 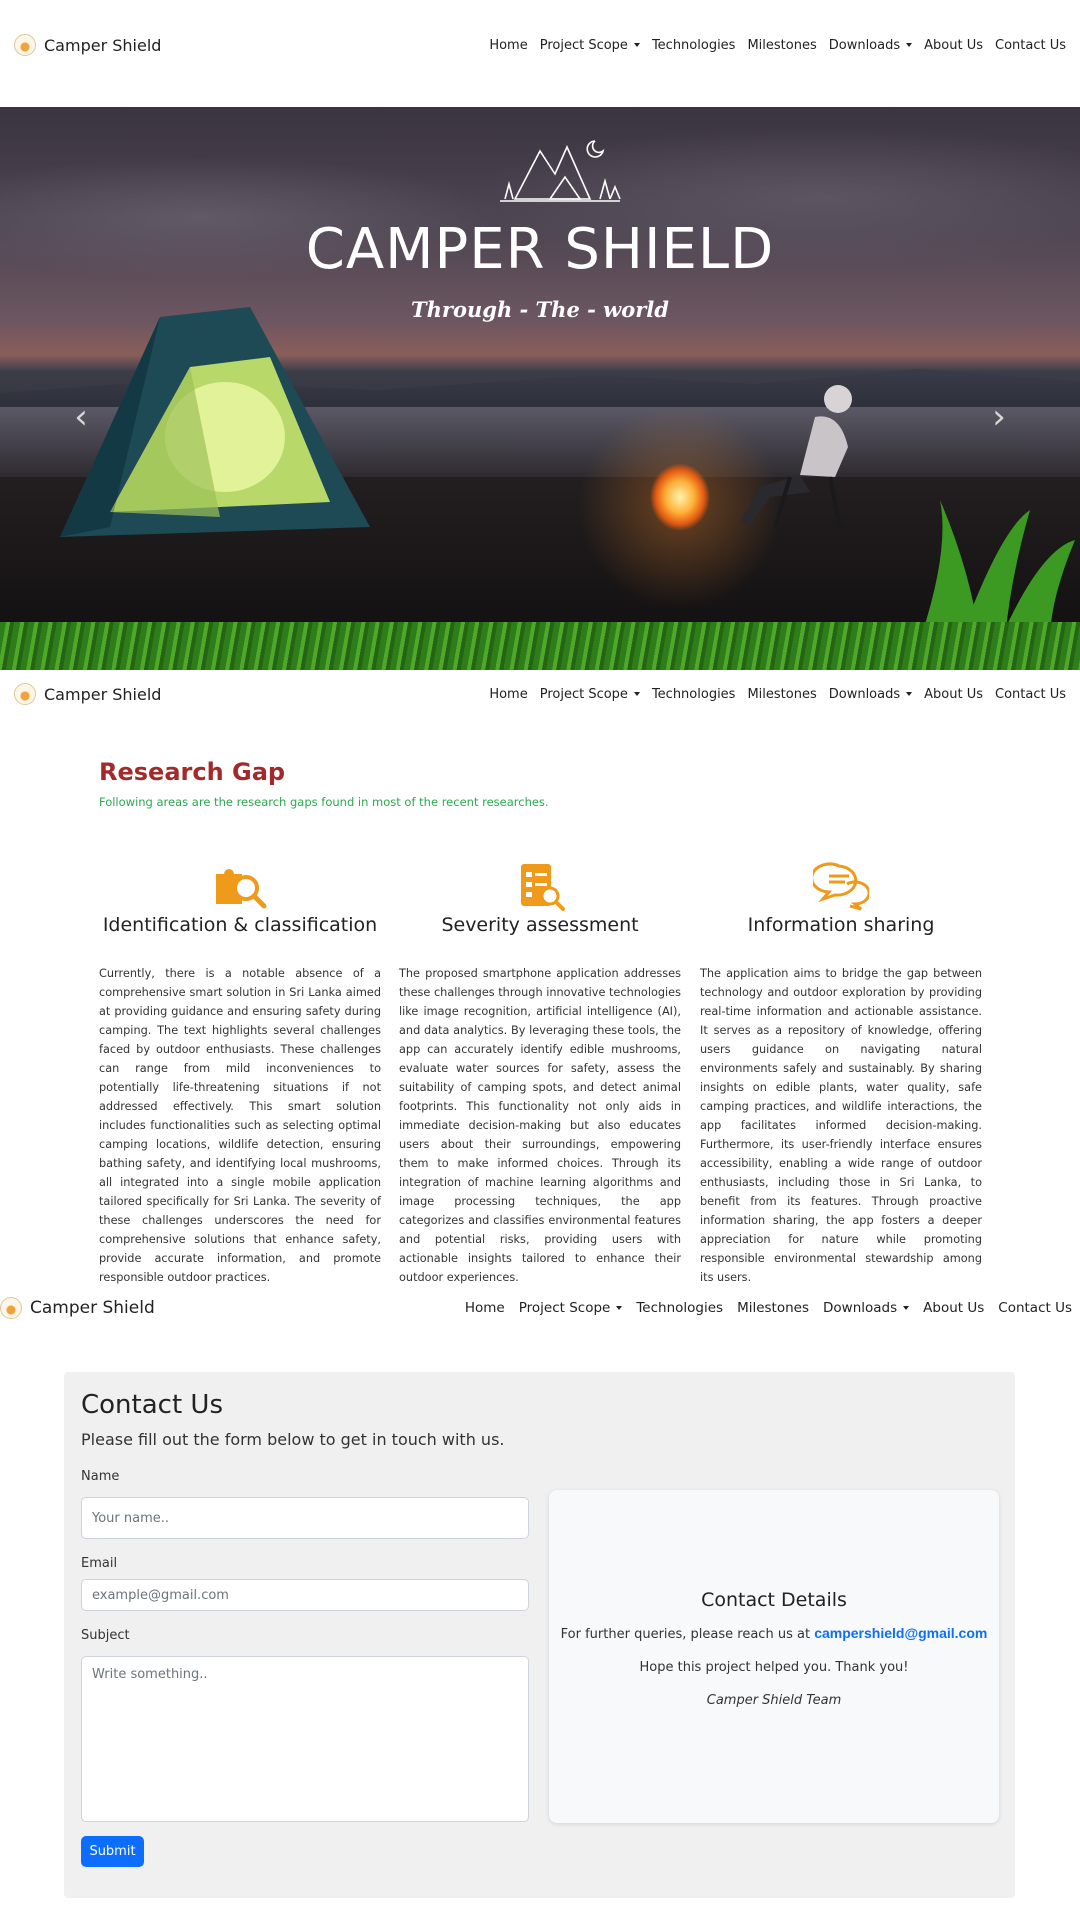 I want to click on grass-strip, so click(x=540, y=646).